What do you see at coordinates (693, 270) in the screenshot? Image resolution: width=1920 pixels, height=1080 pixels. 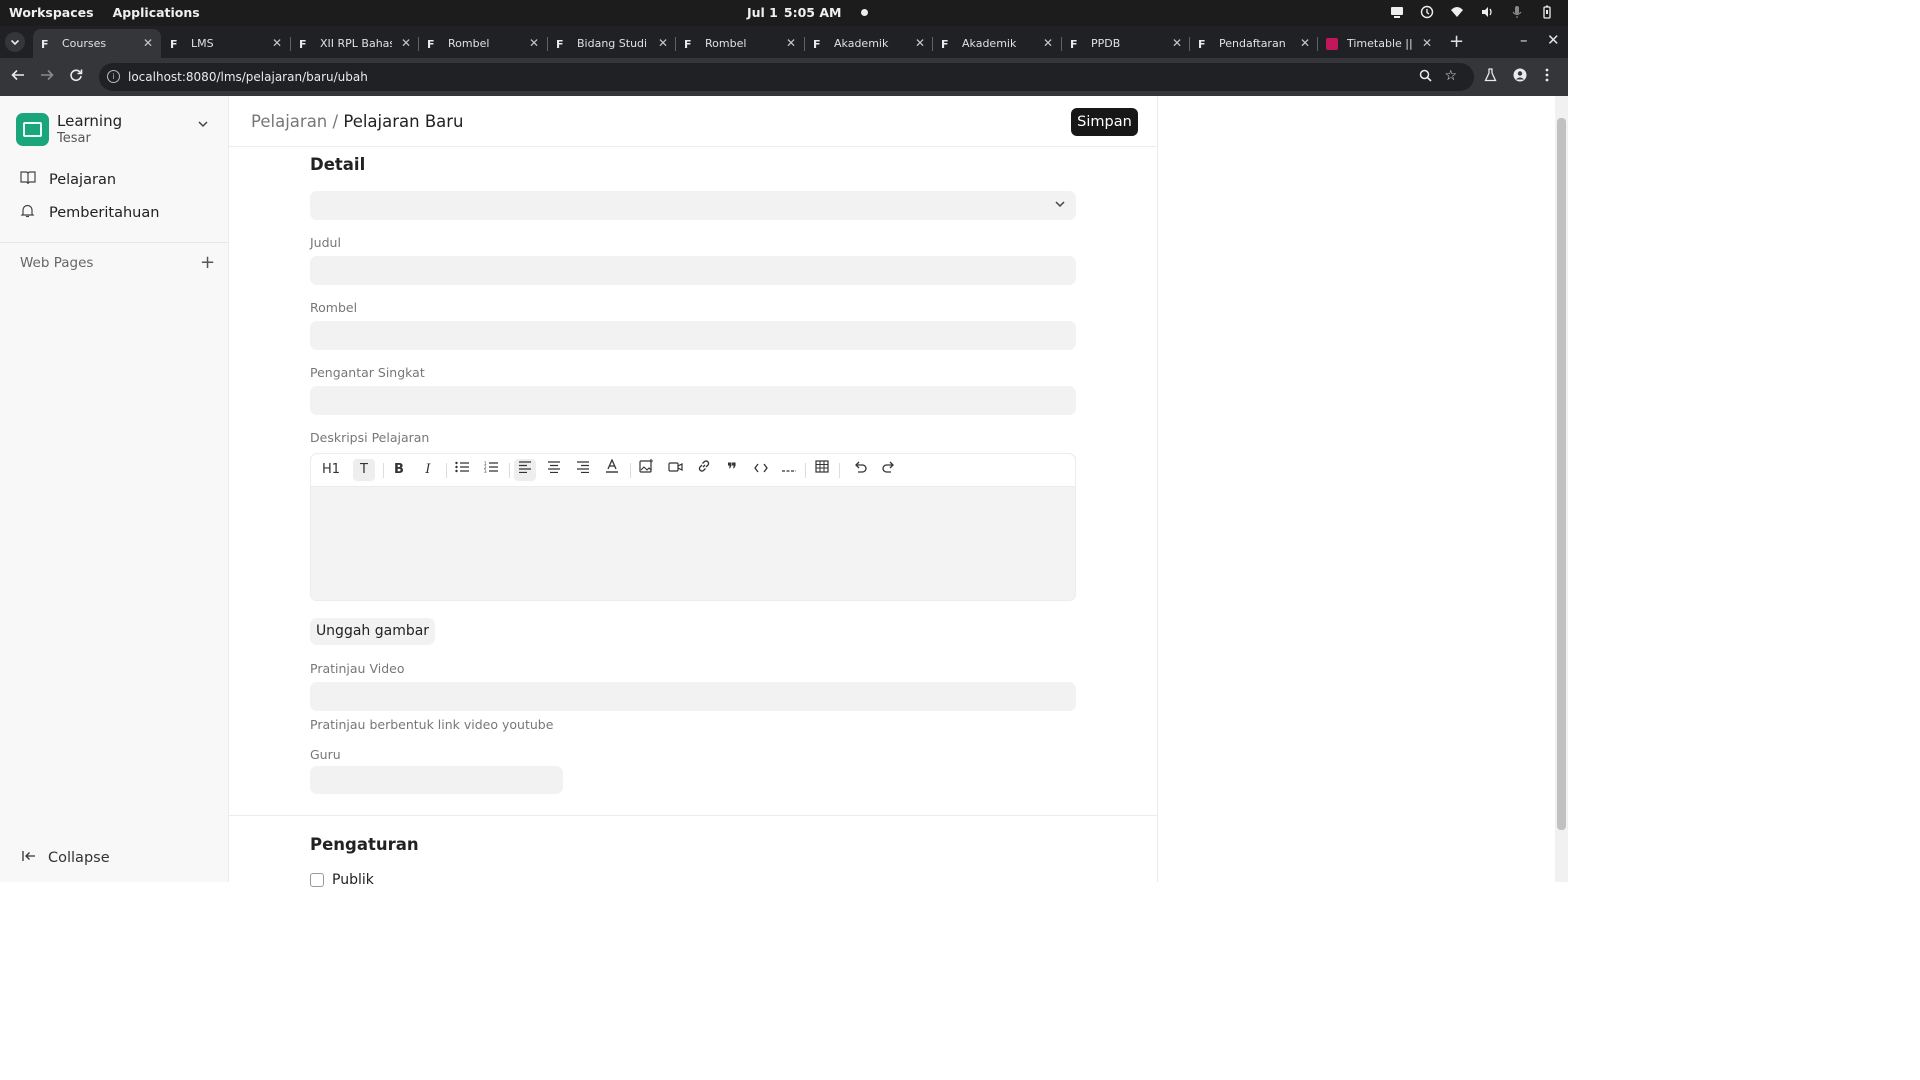 I see `judul-field` at bounding box center [693, 270].